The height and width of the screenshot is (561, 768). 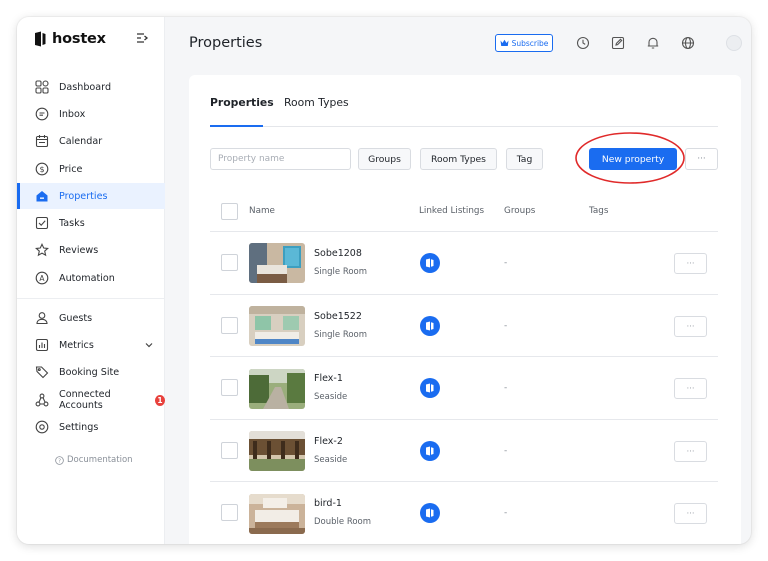 I want to click on property-name: Flex-1, so click(x=328, y=378).